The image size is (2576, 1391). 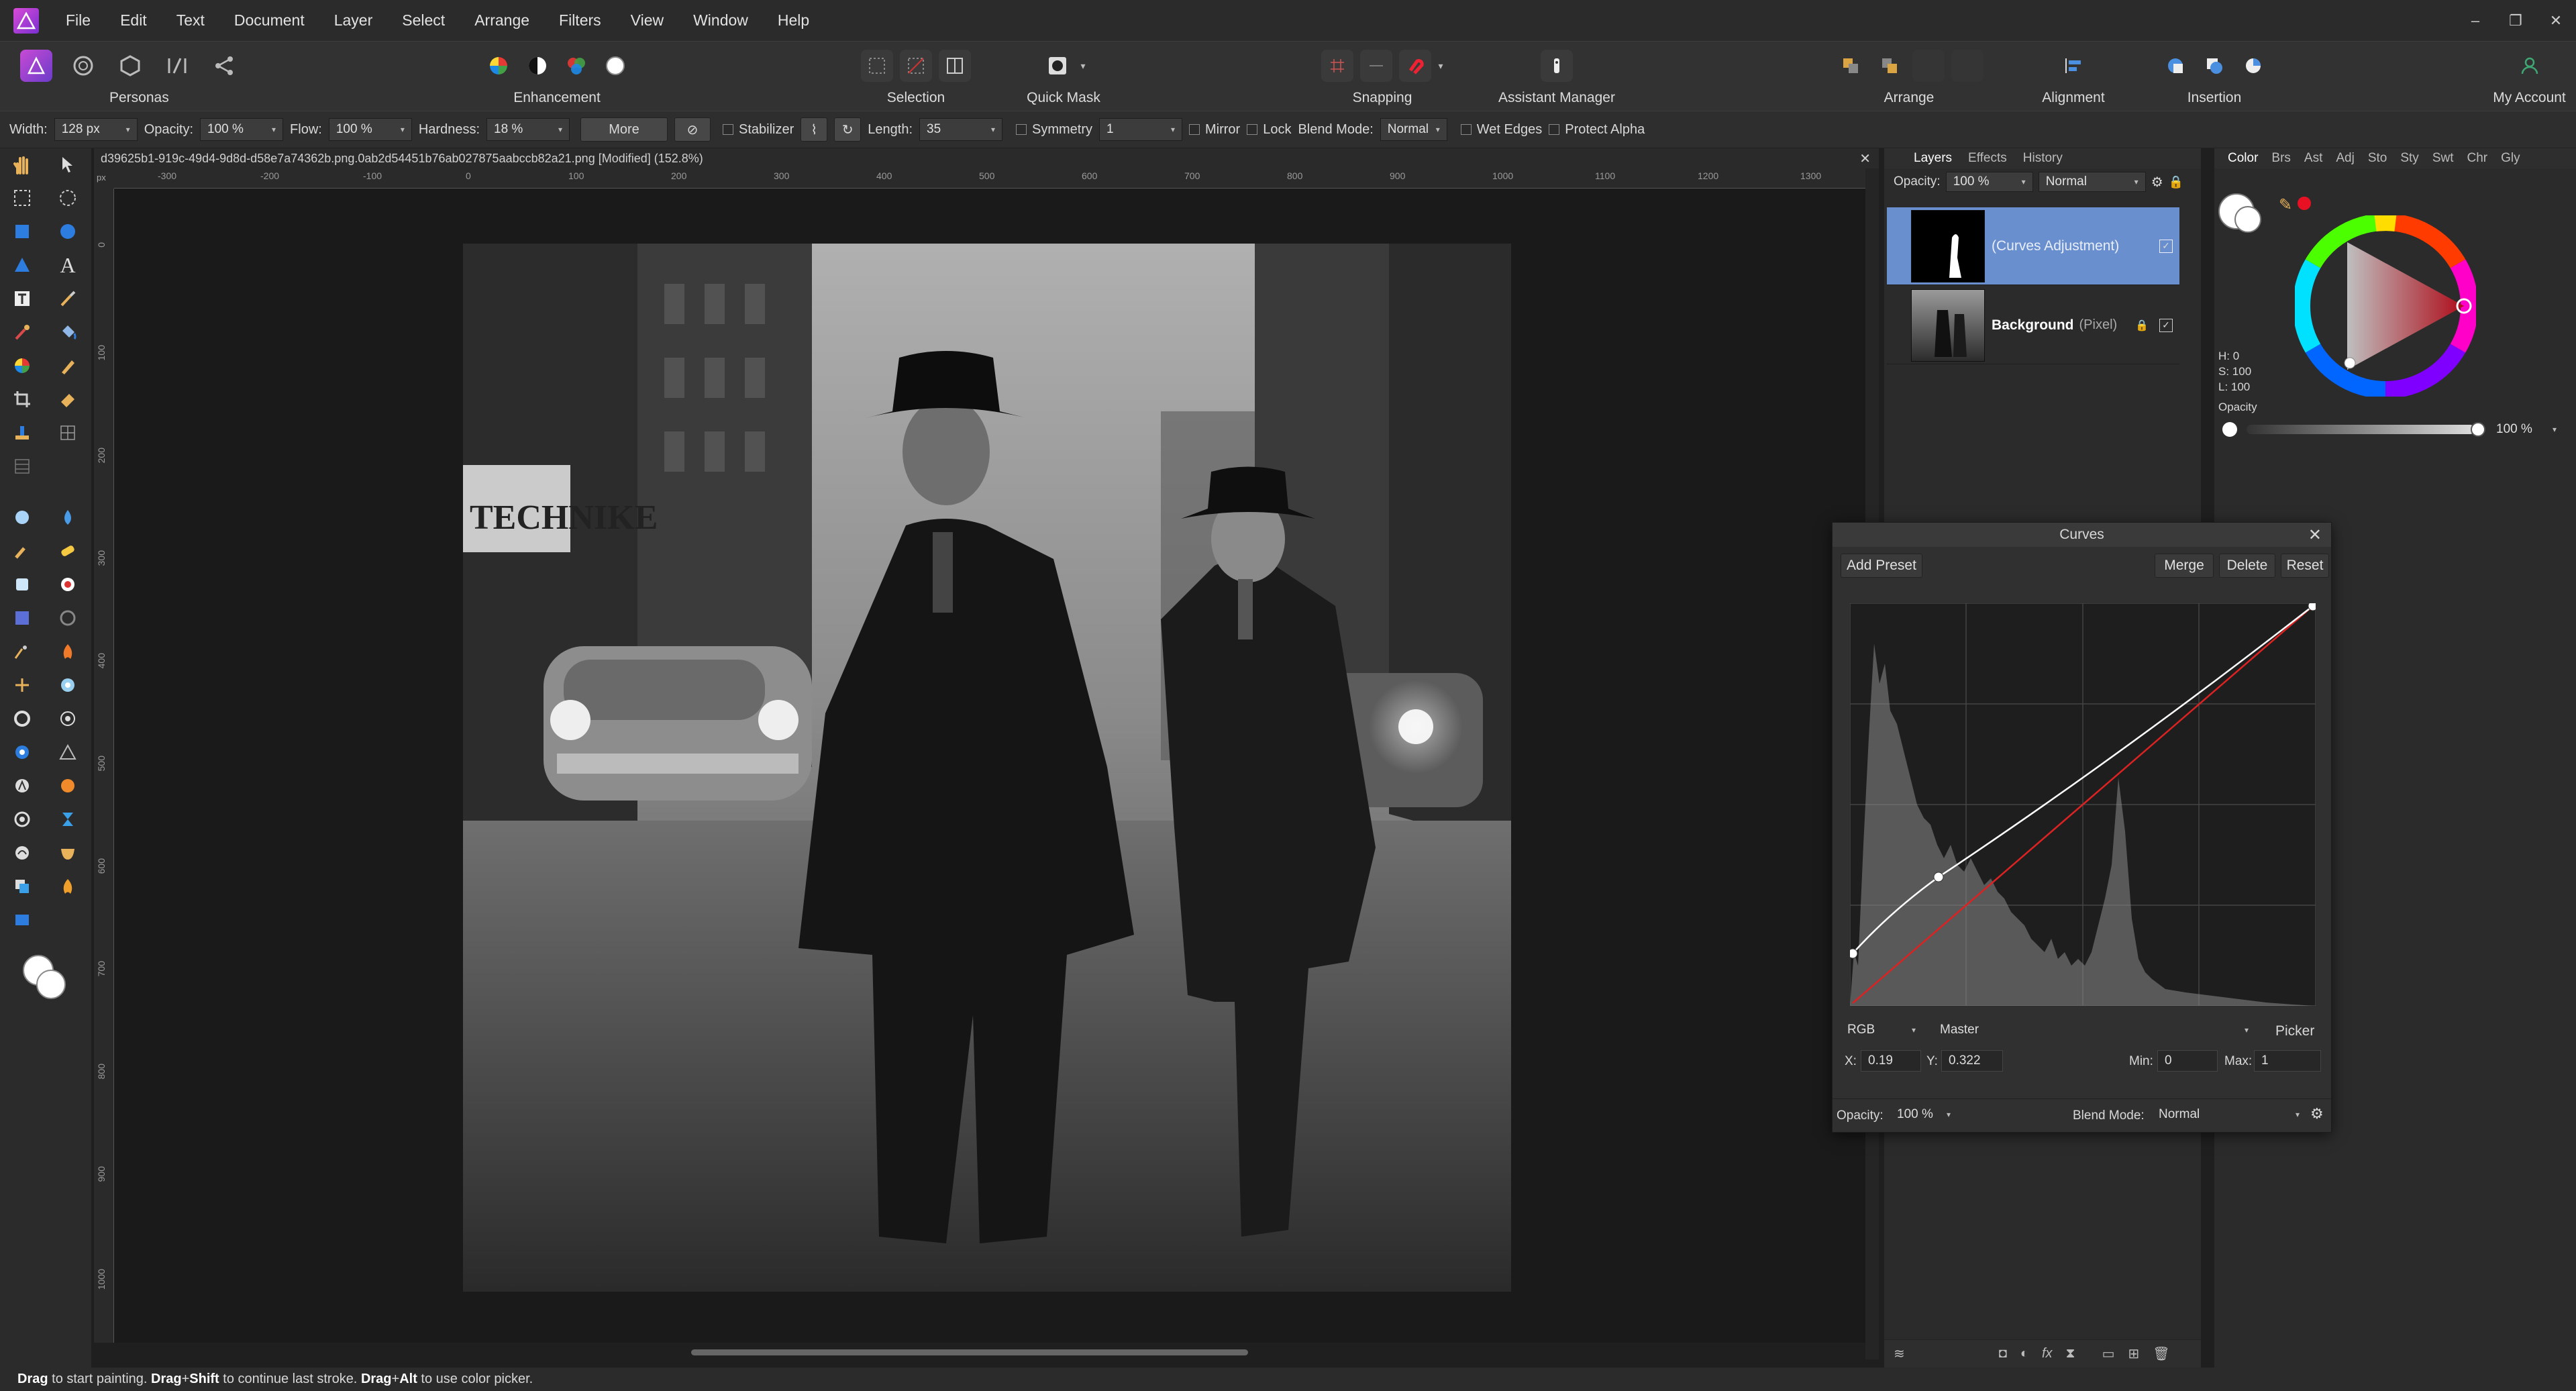 I want to click on tab-adjustments: Adj, so click(x=2345, y=158).